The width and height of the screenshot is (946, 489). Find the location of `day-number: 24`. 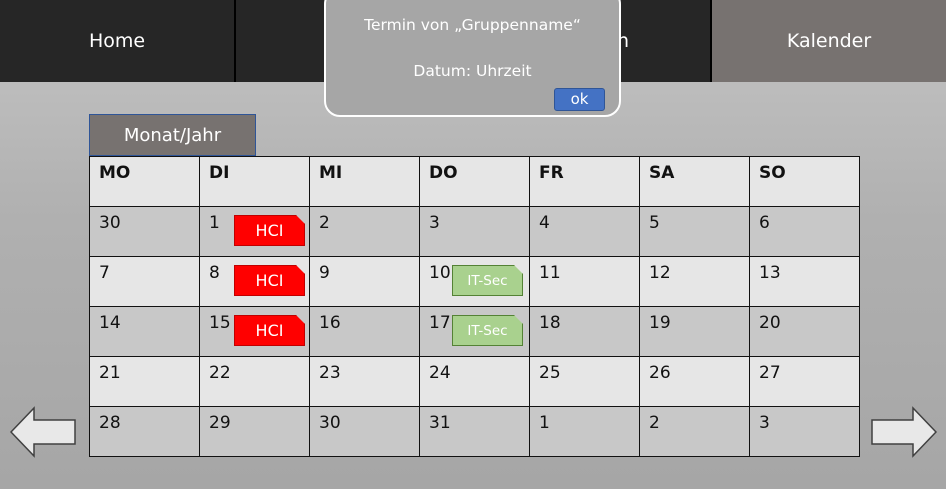

day-number: 24 is located at coordinates (440, 373).